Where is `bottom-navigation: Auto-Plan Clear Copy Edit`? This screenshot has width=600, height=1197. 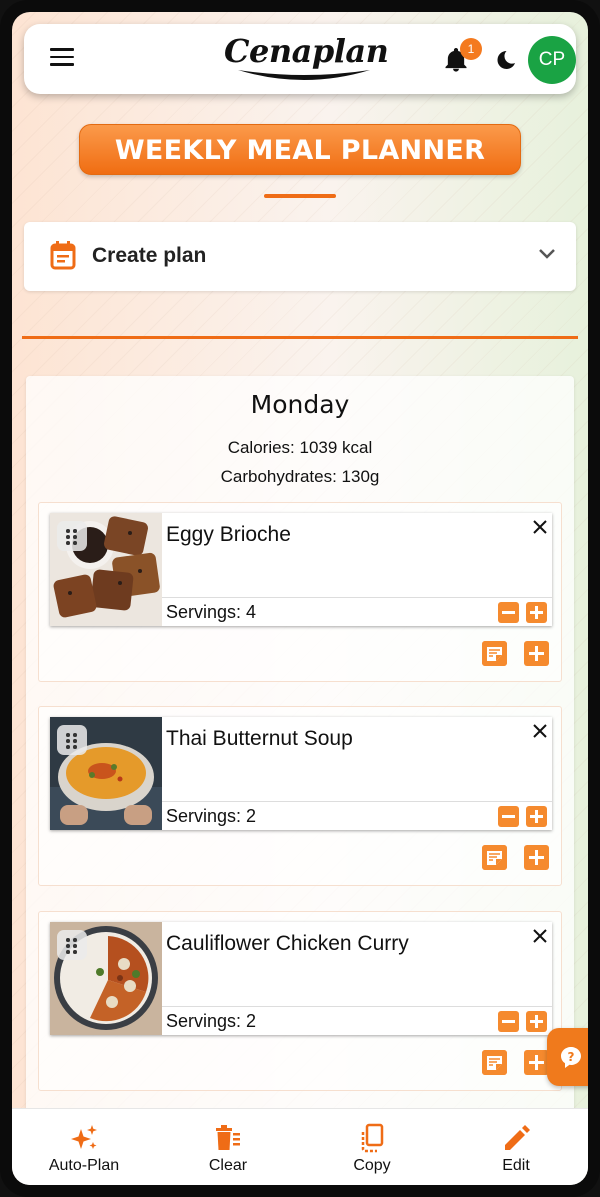
bottom-navigation: Auto-Plan Clear Copy Edit is located at coordinates (300, 1146).